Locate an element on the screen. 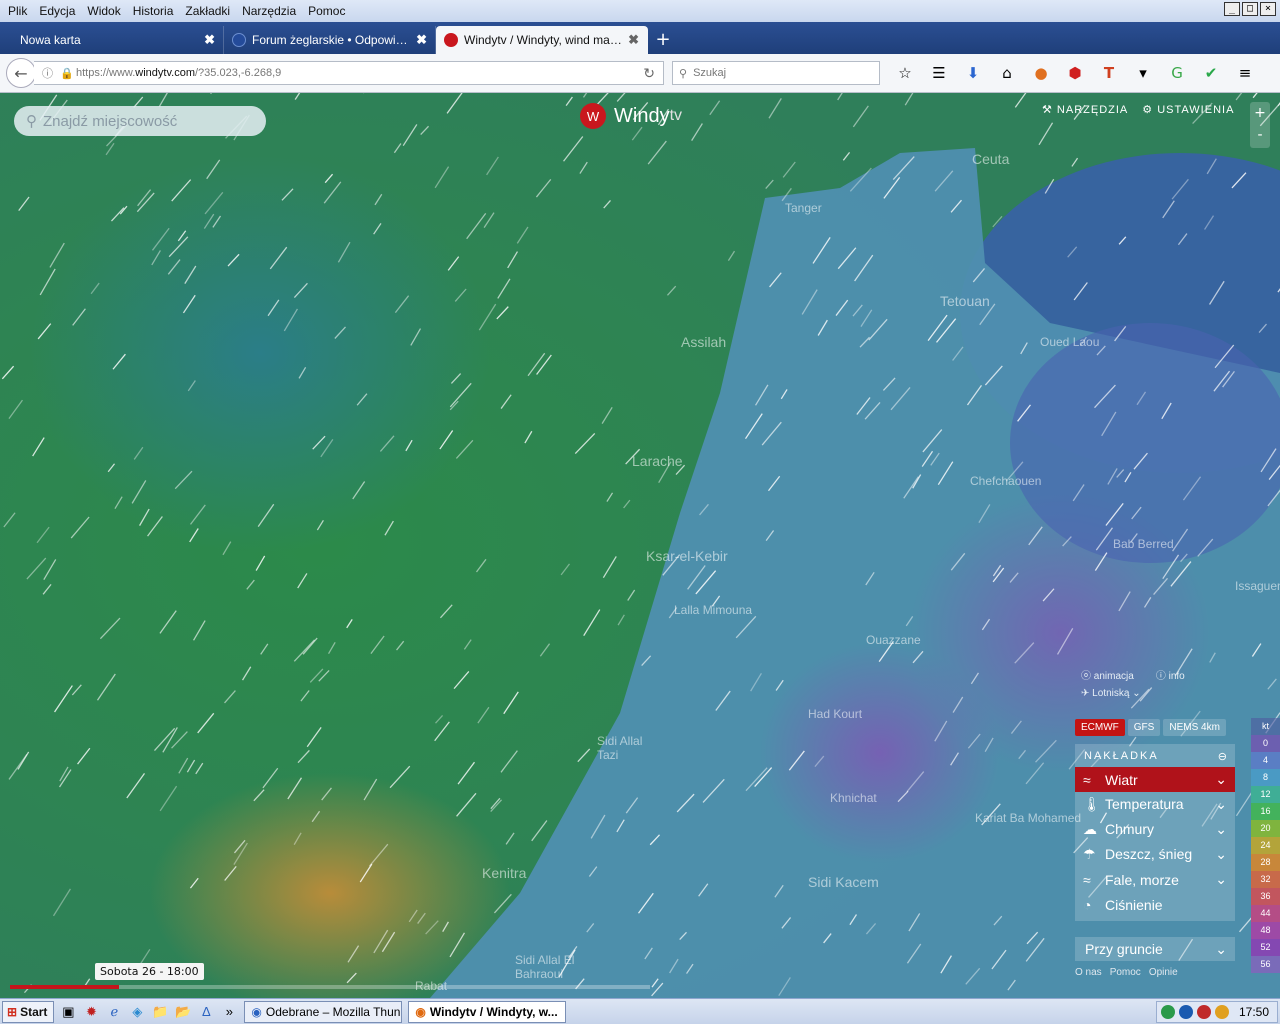 The height and width of the screenshot is (1024, 1280). settings-label: USTAWIENIA is located at coordinates (1196, 110).